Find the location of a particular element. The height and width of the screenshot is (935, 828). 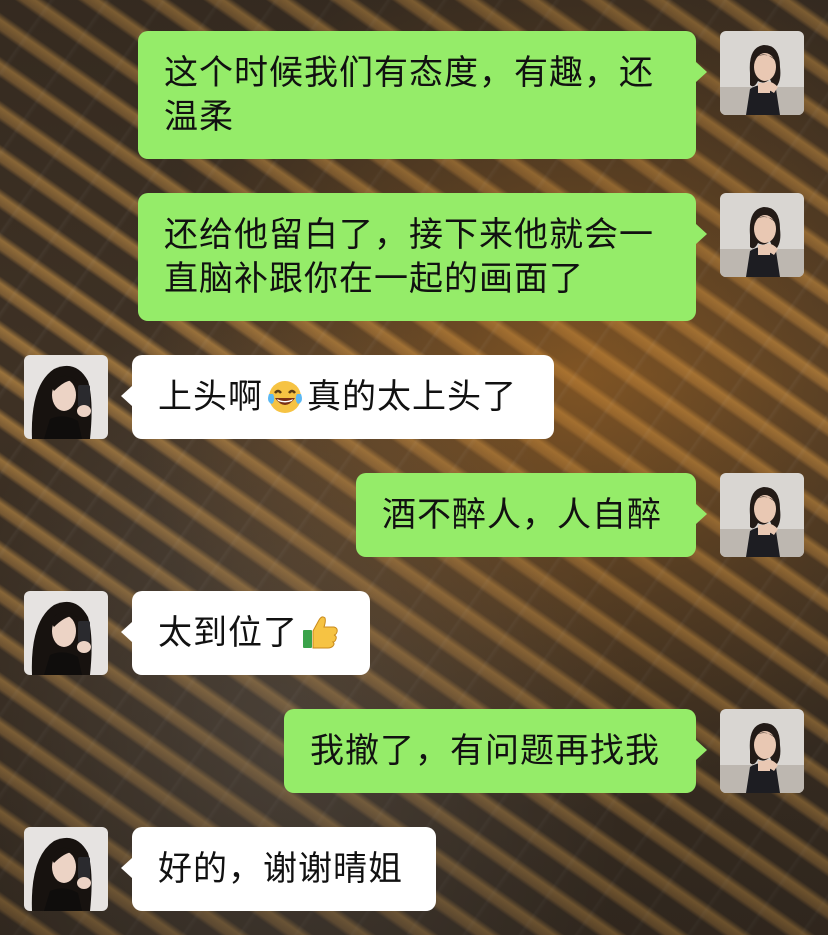

message-bubble: 我撤了，有问题再找我 is located at coordinates (490, 751).